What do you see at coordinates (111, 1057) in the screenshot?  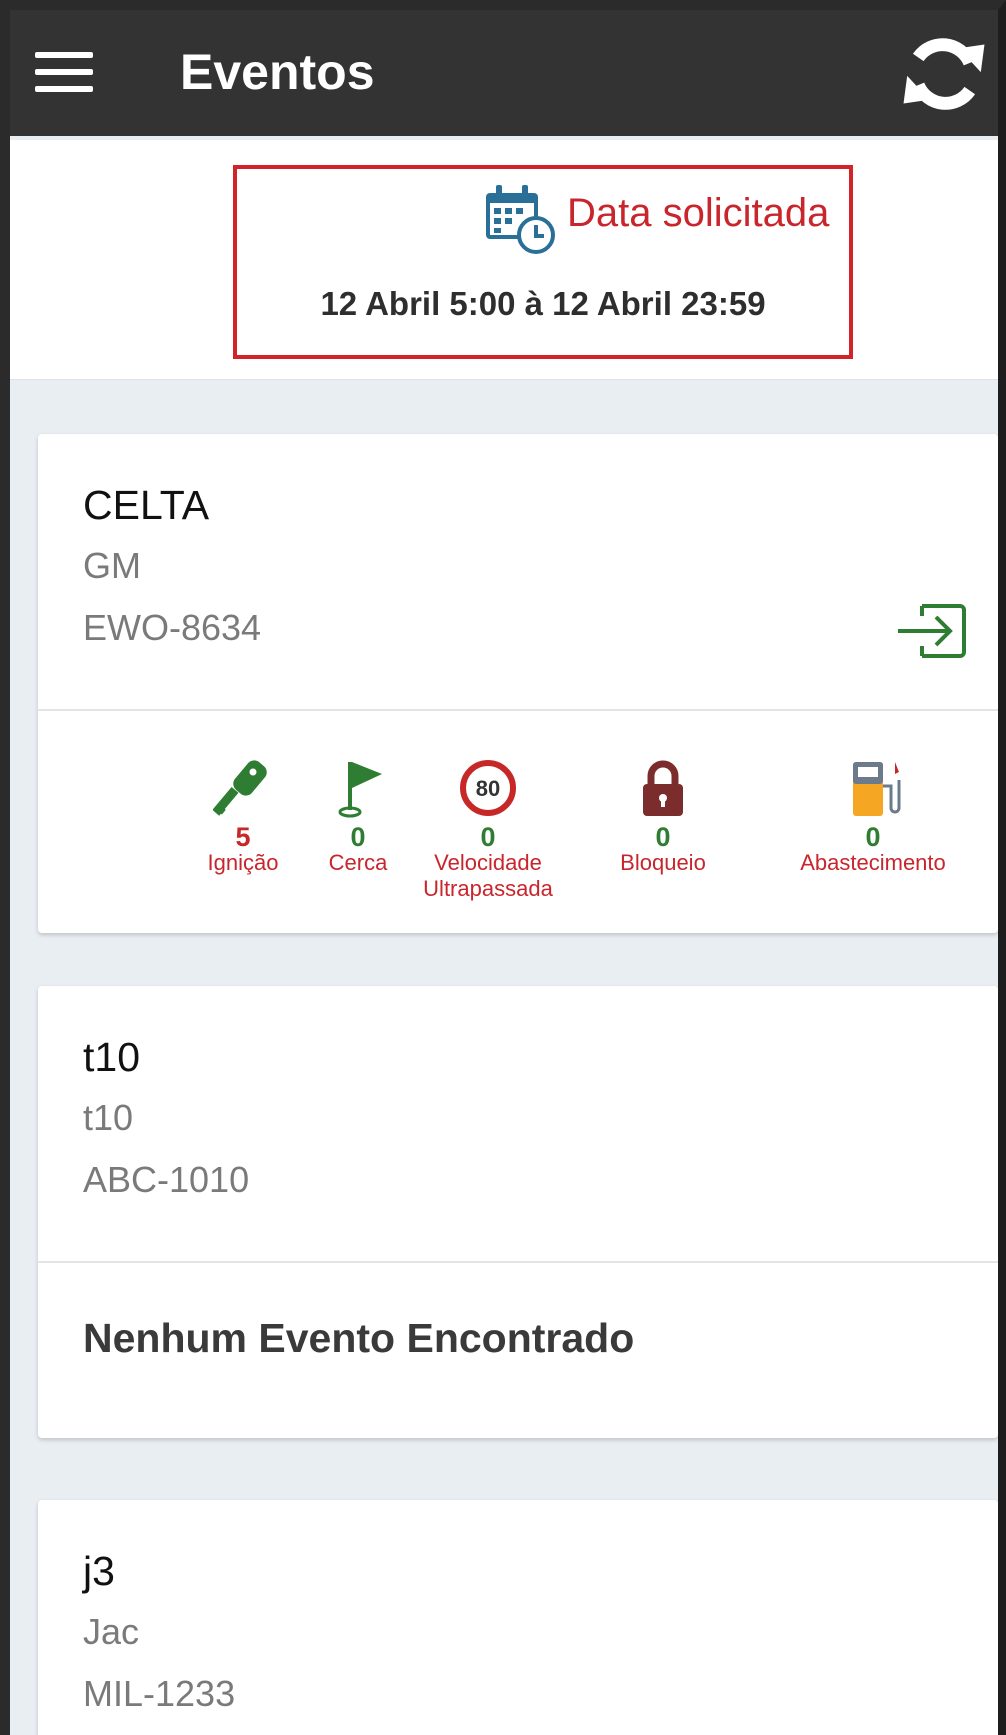 I see `vehicle-model: t10` at bounding box center [111, 1057].